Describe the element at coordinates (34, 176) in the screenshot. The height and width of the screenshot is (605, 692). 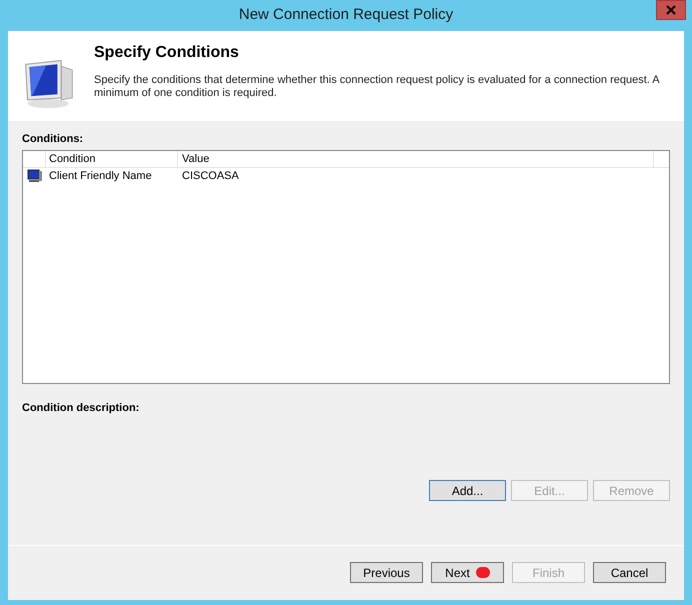
I see `monitor-icon` at that location.